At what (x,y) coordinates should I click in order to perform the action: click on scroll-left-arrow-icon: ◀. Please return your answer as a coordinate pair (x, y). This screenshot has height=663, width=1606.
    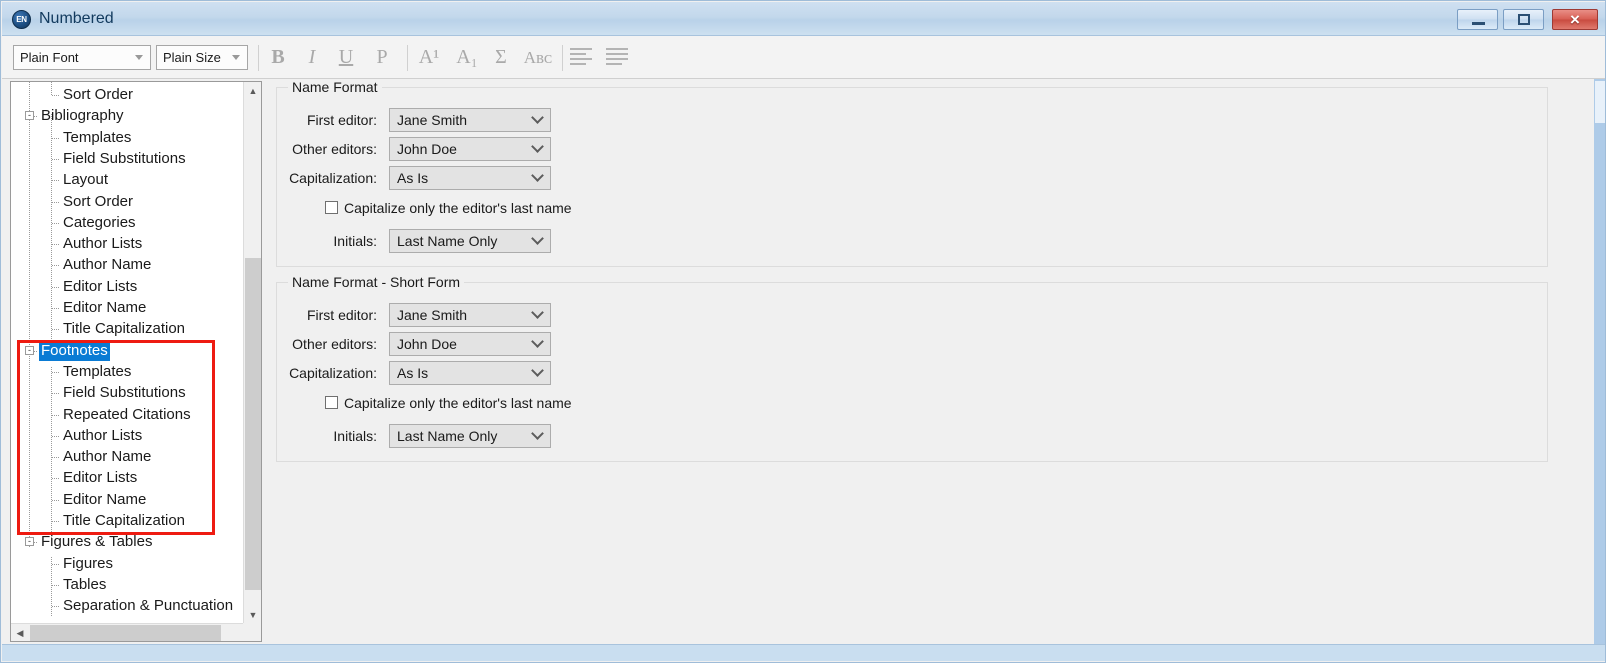
    Looking at the image, I should click on (20, 632).